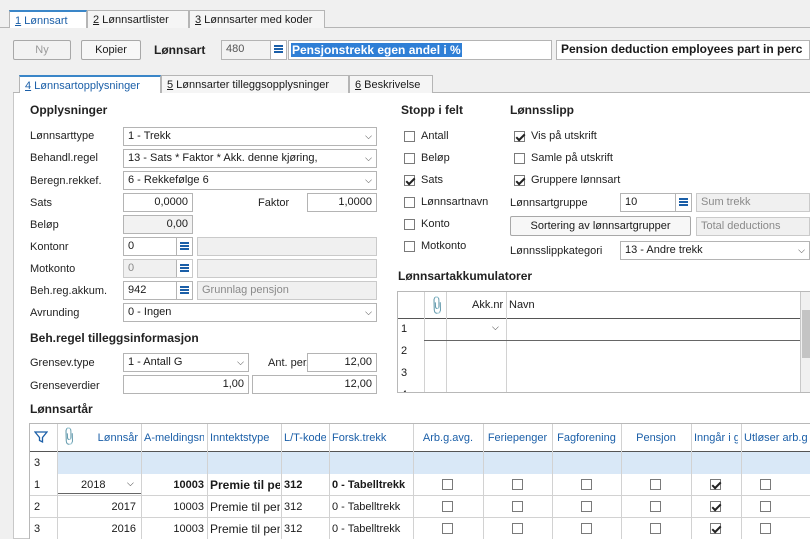 The width and height of the screenshot is (810, 539). What do you see at coordinates (254, 50) in the screenshot?
I see `lonnsart-number-field: 480` at bounding box center [254, 50].